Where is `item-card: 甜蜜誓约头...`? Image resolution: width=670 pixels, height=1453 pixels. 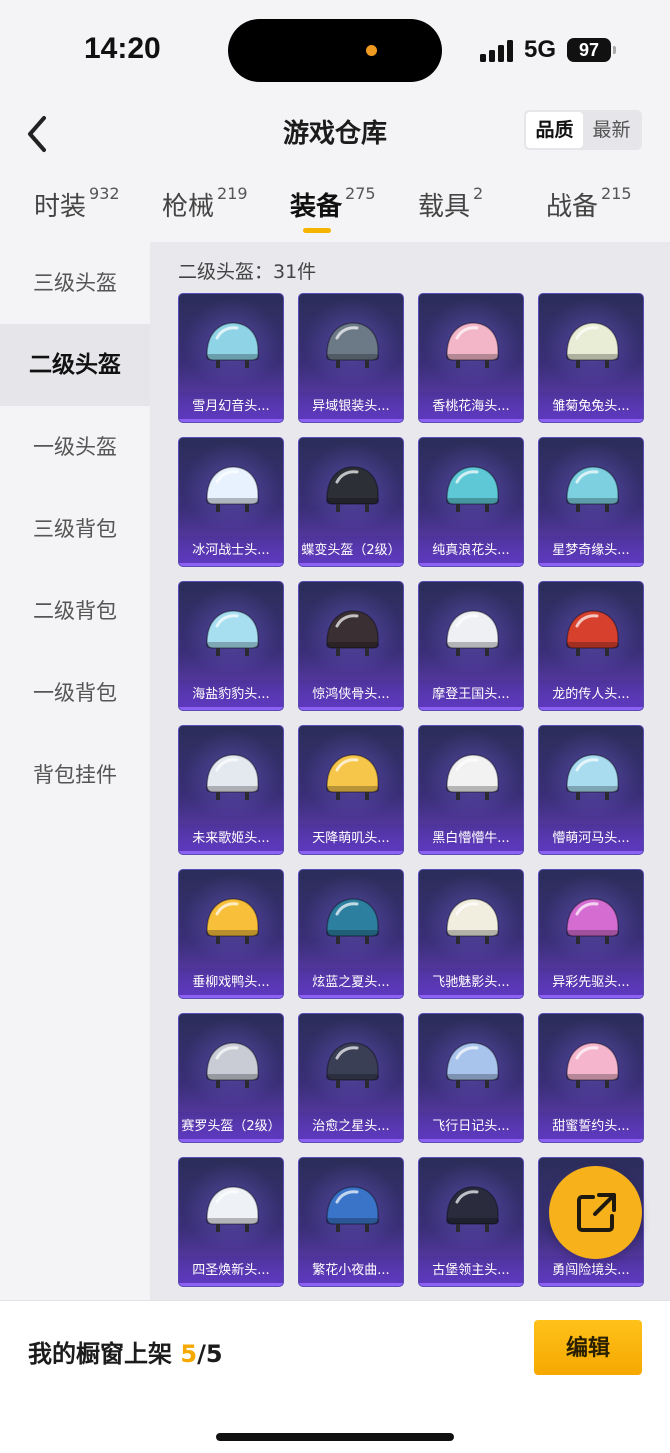
item-card: 甜蜜誓约头... is located at coordinates (591, 1078).